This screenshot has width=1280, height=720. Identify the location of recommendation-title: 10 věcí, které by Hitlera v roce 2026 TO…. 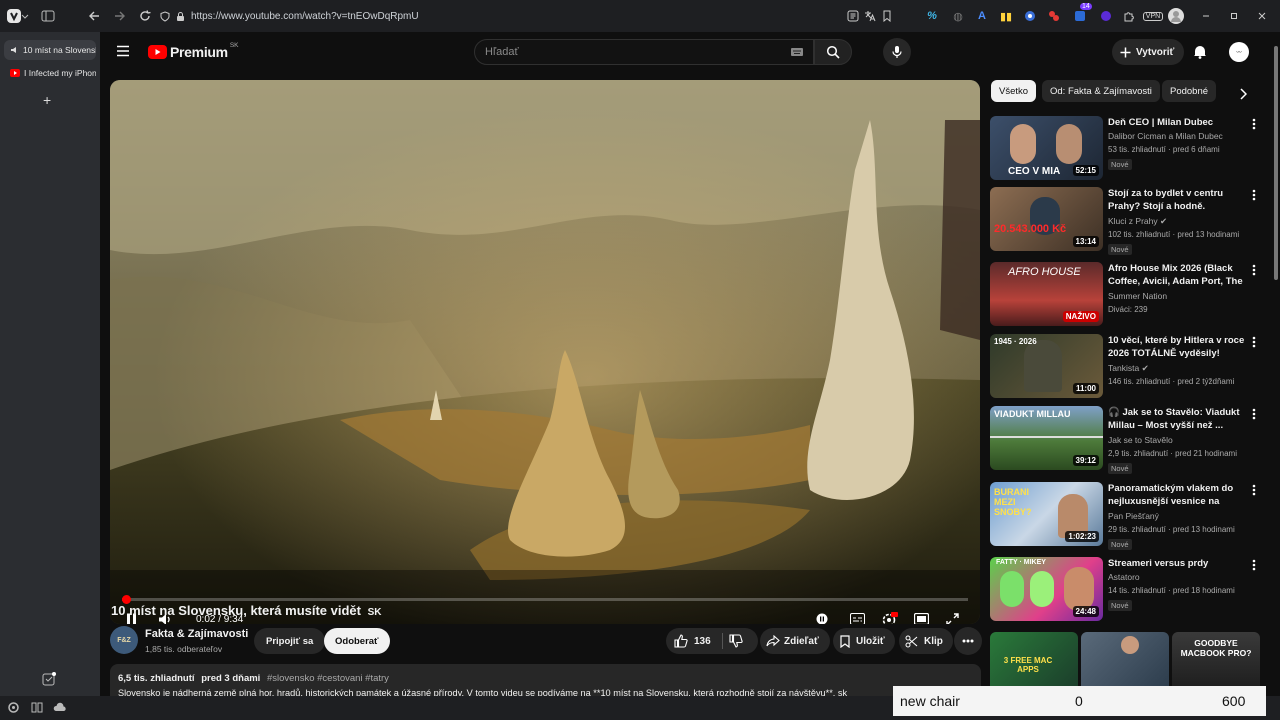
(1177, 347).